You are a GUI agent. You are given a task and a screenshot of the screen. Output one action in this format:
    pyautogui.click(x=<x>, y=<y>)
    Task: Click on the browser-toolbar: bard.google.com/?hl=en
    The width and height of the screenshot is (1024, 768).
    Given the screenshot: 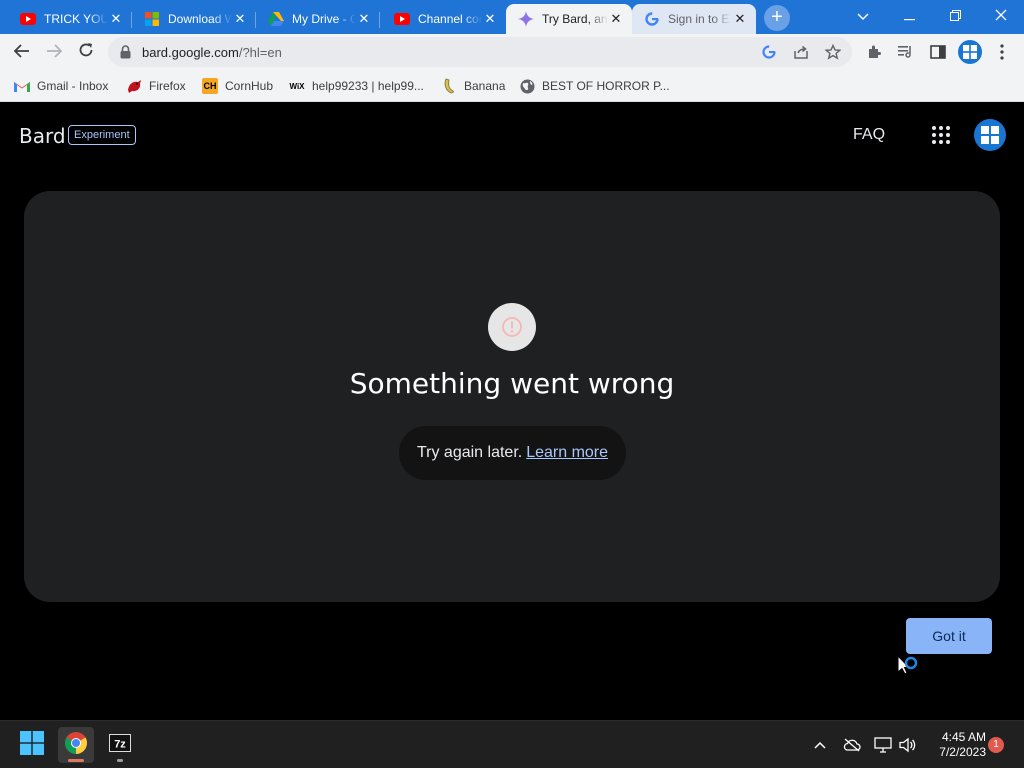 What is the action you would take?
    pyautogui.click(x=512, y=52)
    